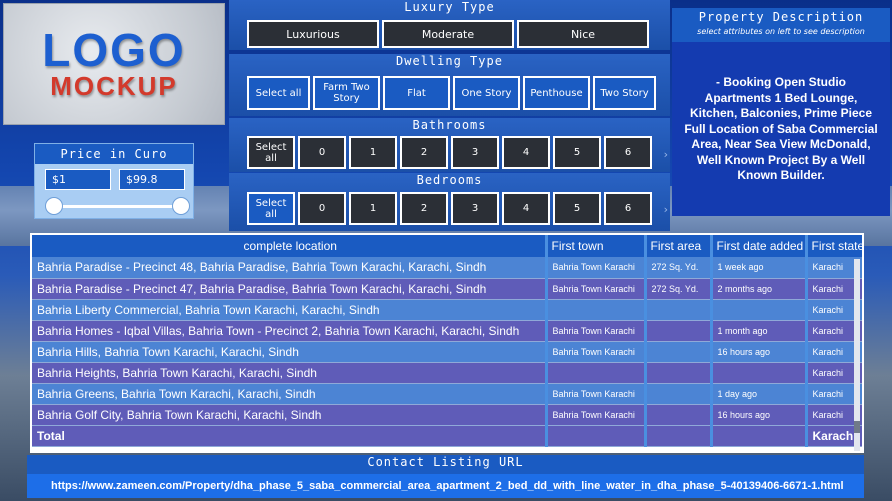  What do you see at coordinates (313, 34) in the screenshot?
I see `luxury-option-luxurious: Luxurious` at bounding box center [313, 34].